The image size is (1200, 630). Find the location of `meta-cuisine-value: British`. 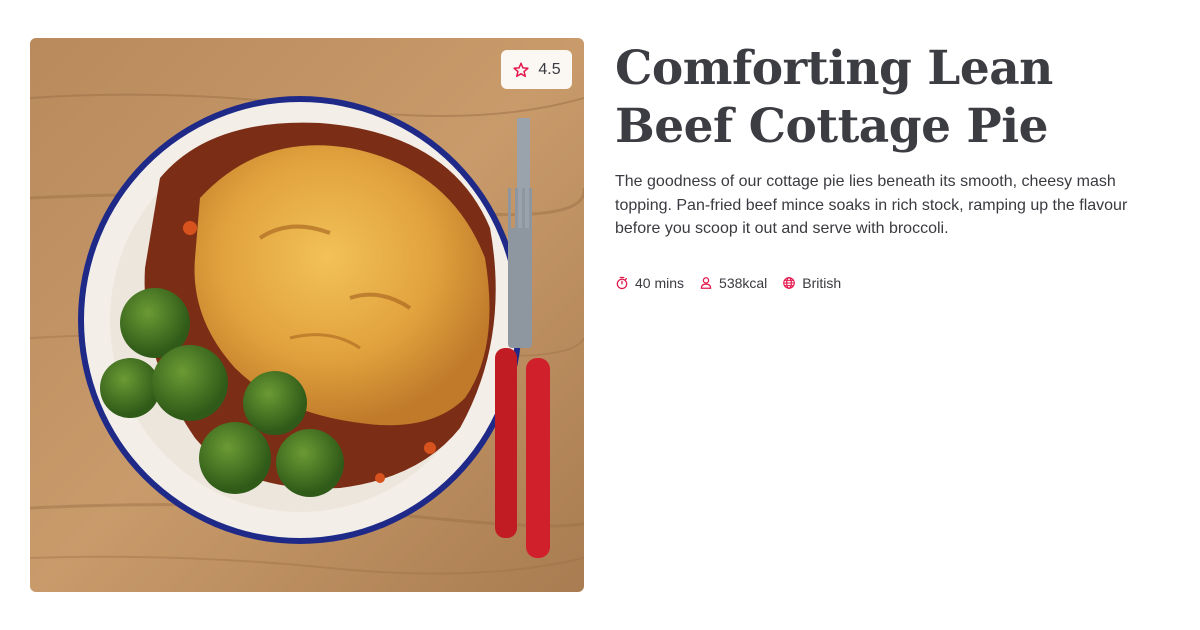

meta-cuisine-value: British is located at coordinates (822, 283).